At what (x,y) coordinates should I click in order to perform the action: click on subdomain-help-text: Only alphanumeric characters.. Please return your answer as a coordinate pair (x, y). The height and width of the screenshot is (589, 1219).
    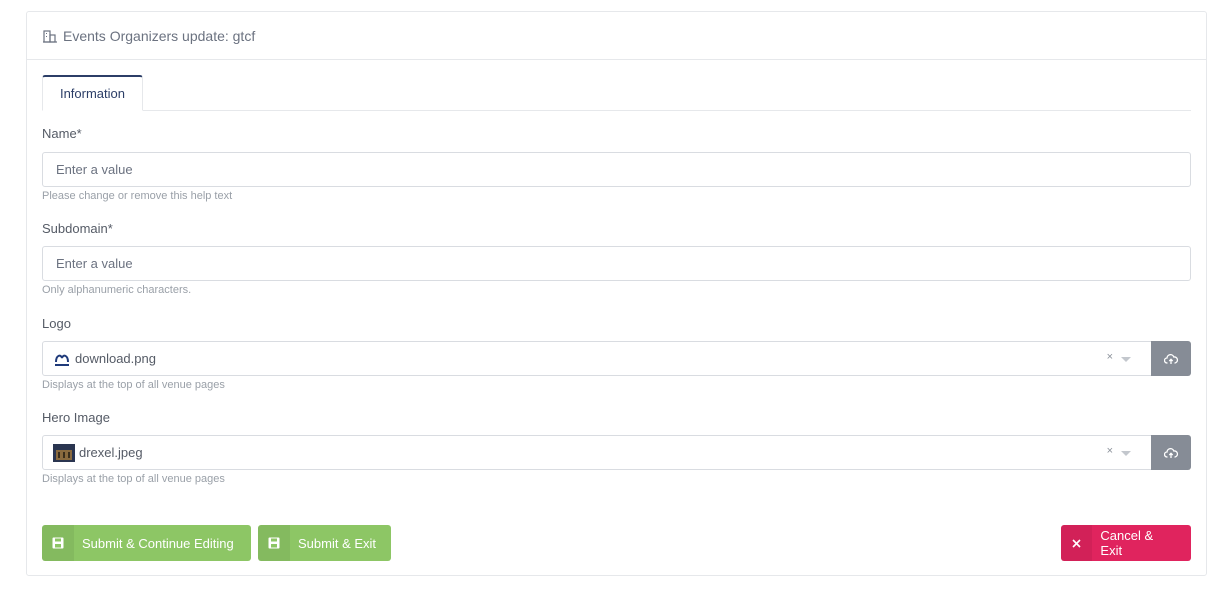
    Looking at the image, I should click on (117, 290).